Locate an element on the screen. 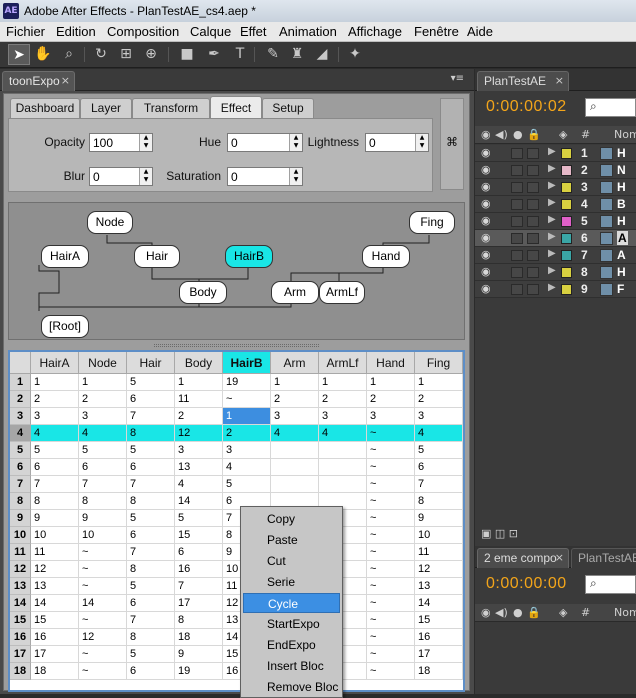  grid-cell: 3 is located at coordinates (103, 416).